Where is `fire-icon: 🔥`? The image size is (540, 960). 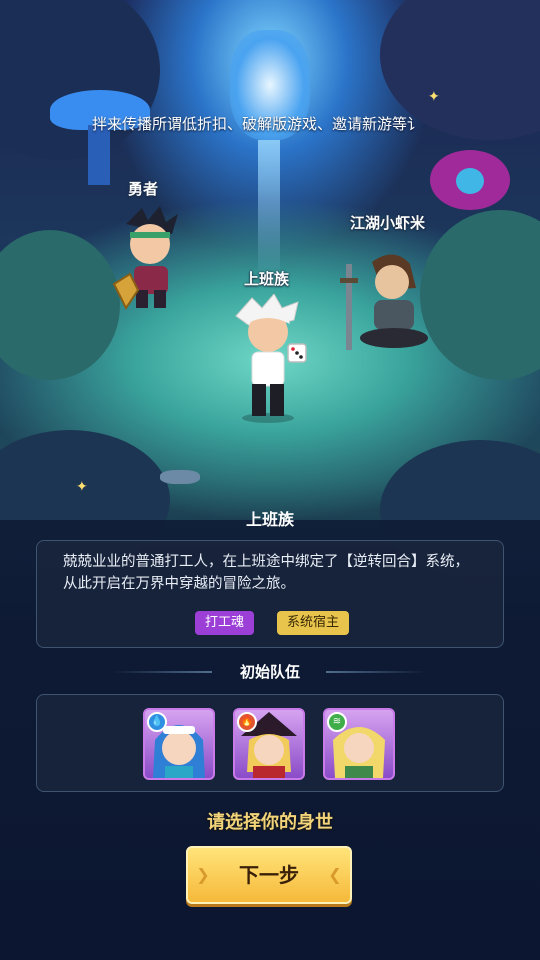 fire-icon: 🔥 is located at coordinates (247, 722).